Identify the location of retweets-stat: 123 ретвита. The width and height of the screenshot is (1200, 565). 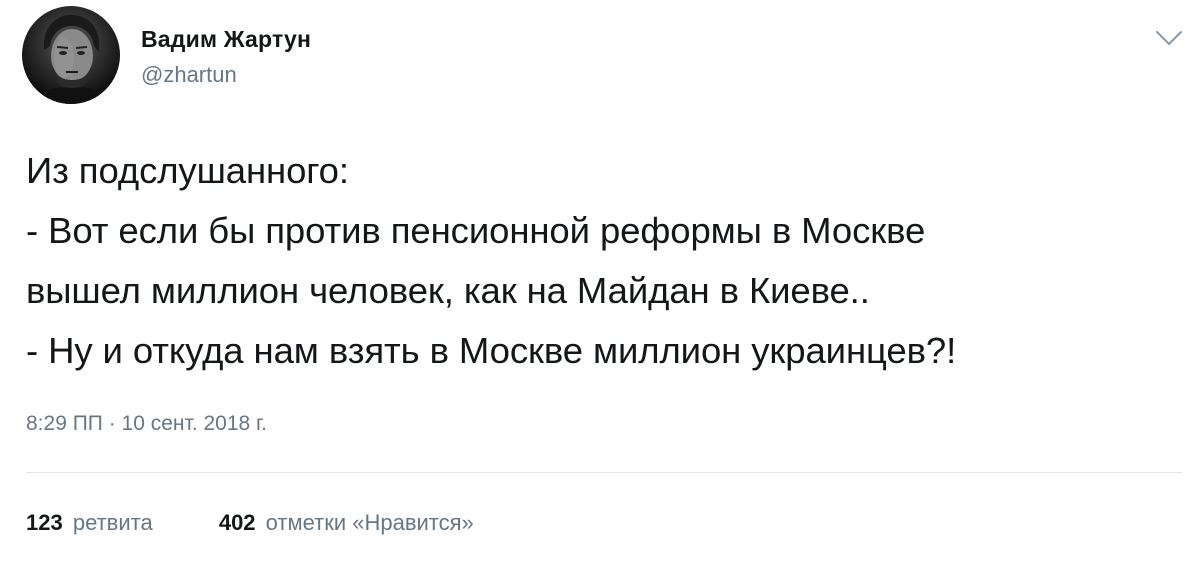
(89, 523).